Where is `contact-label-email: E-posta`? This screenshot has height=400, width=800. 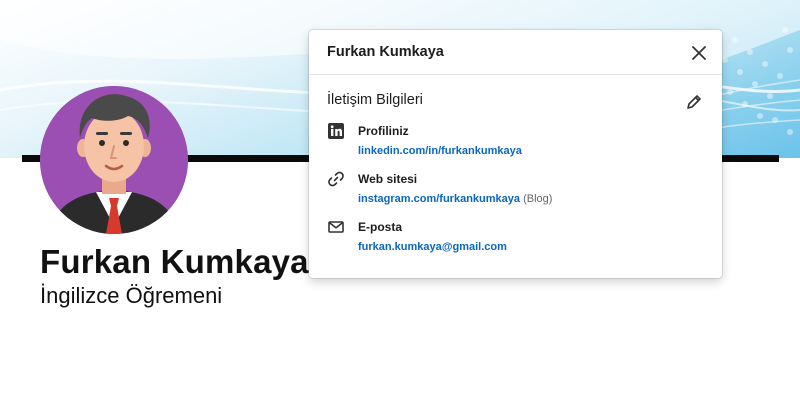 contact-label-email: E-posta is located at coordinates (380, 227).